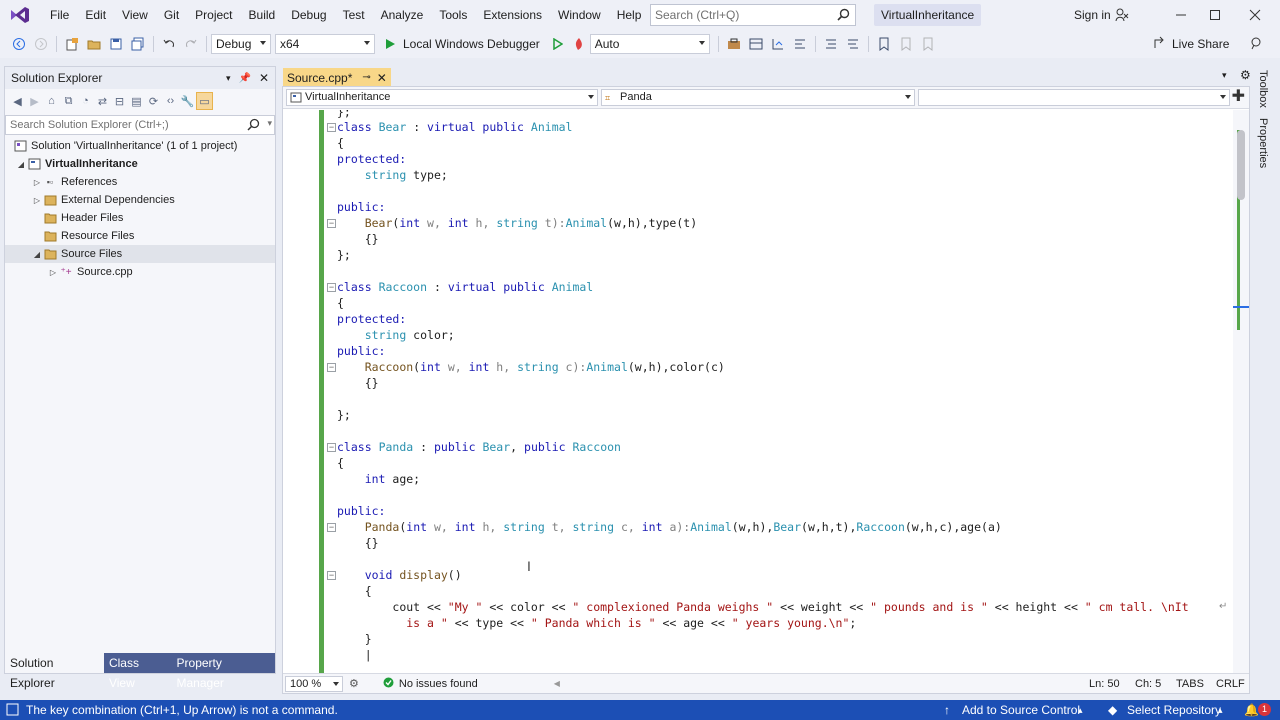 The height and width of the screenshot is (720, 1280). What do you see at coordinates (1241, 165) in the screenshot?
I see `scrollbar-thumb` at bounding box center [1241, 165].